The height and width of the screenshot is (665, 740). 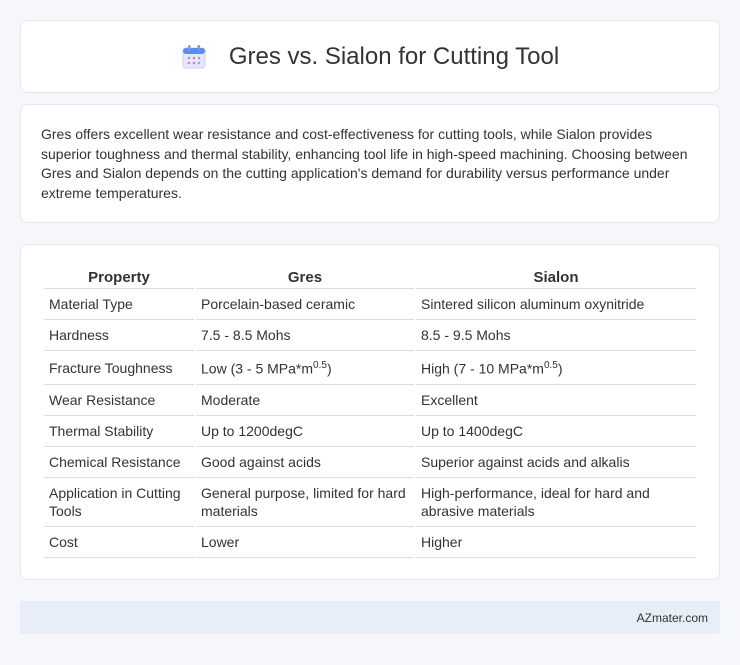 What do you see at coordinates (119, 276) in the screenshot?
I see `column-header-property: Property` at bounding box center [119, 276].